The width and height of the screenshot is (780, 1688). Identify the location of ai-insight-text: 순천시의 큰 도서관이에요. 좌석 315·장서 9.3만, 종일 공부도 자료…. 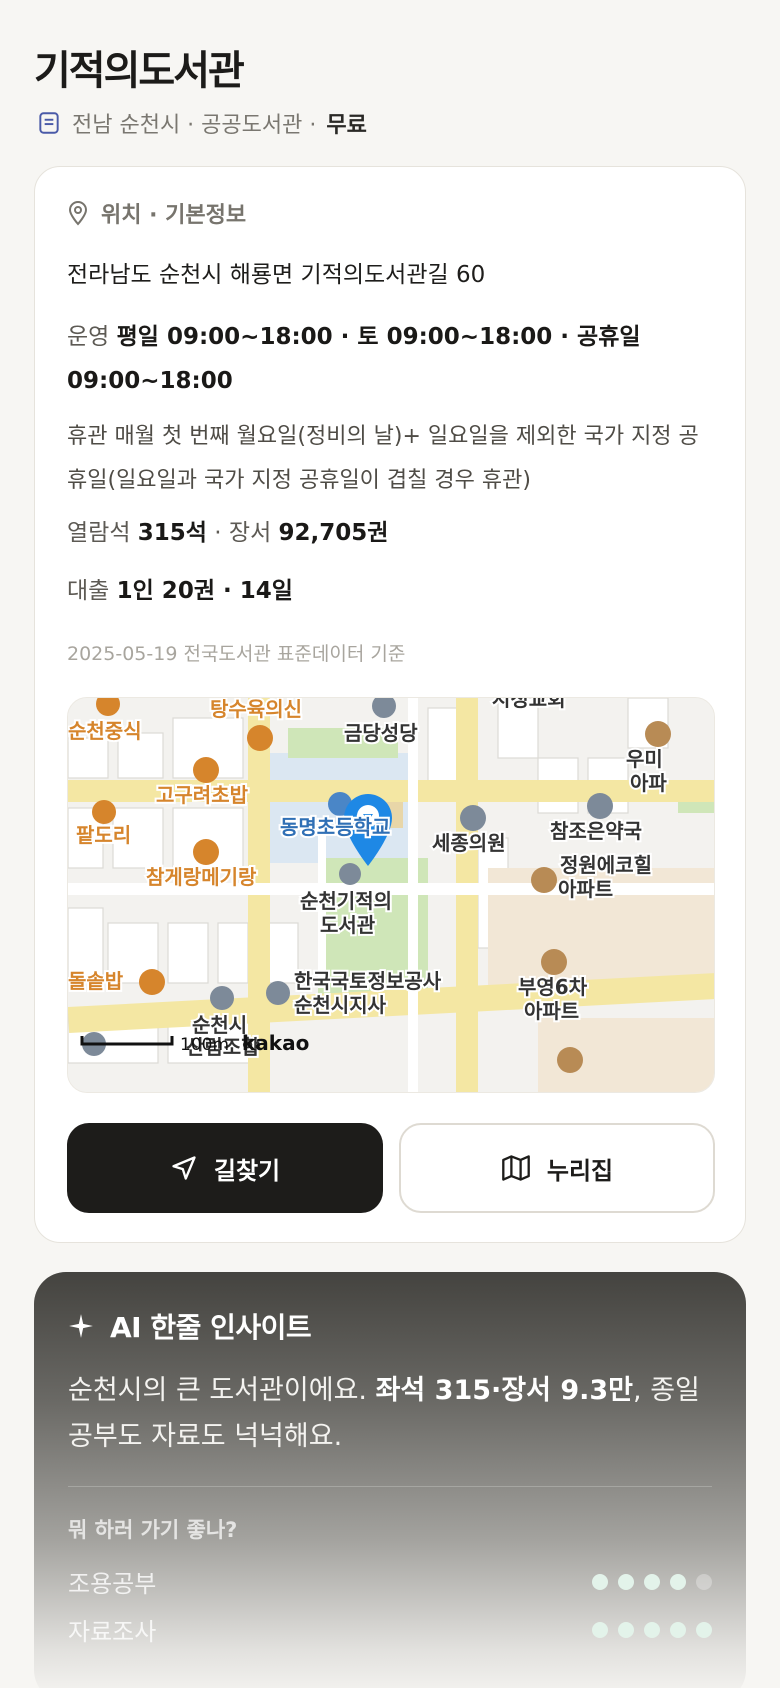
(388, 1414).